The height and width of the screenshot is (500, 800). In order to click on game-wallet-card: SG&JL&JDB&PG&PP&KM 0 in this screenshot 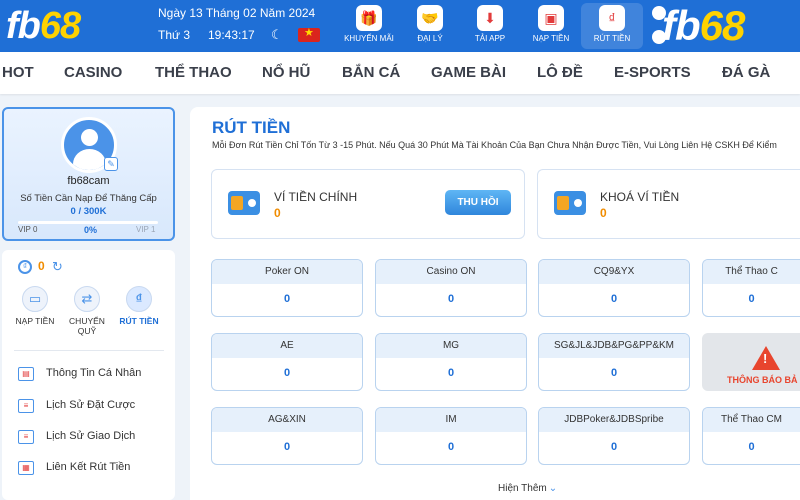, I will do `click(614, 362)`.